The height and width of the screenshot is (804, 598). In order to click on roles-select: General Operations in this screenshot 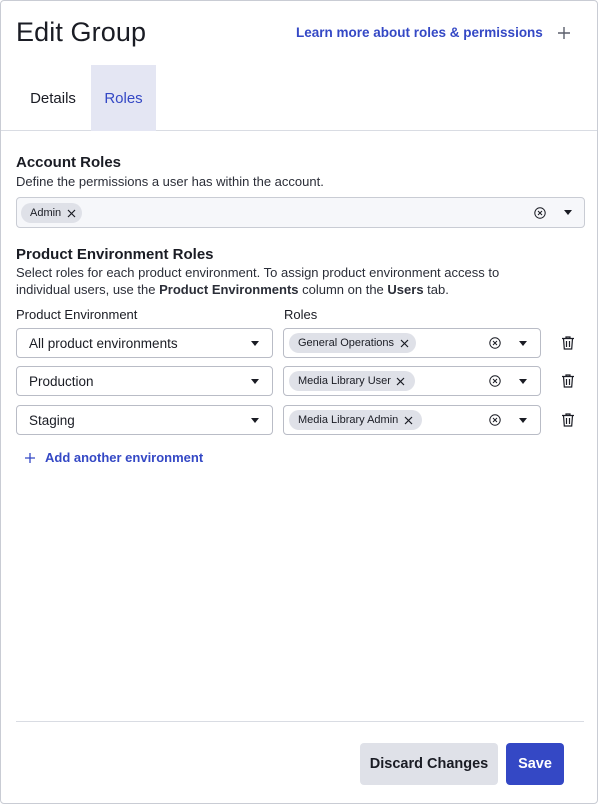, I will do `click(412, 343)`.